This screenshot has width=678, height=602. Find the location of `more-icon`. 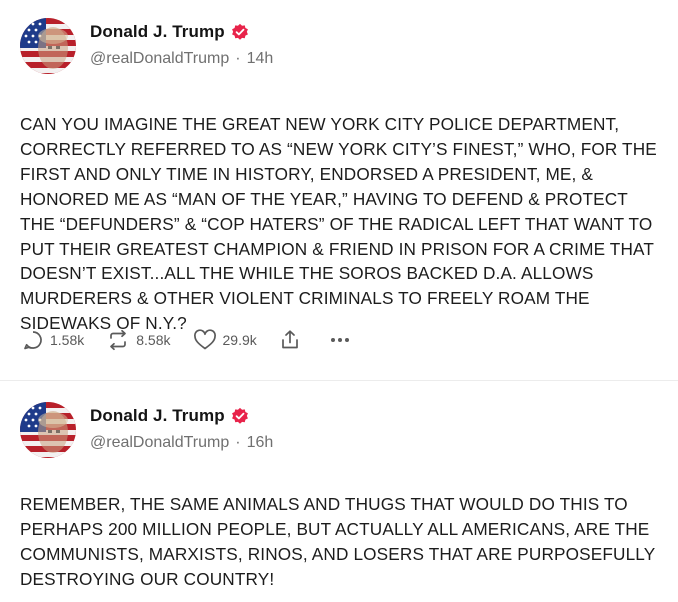

more-icon is located at coordinates (339, 340).